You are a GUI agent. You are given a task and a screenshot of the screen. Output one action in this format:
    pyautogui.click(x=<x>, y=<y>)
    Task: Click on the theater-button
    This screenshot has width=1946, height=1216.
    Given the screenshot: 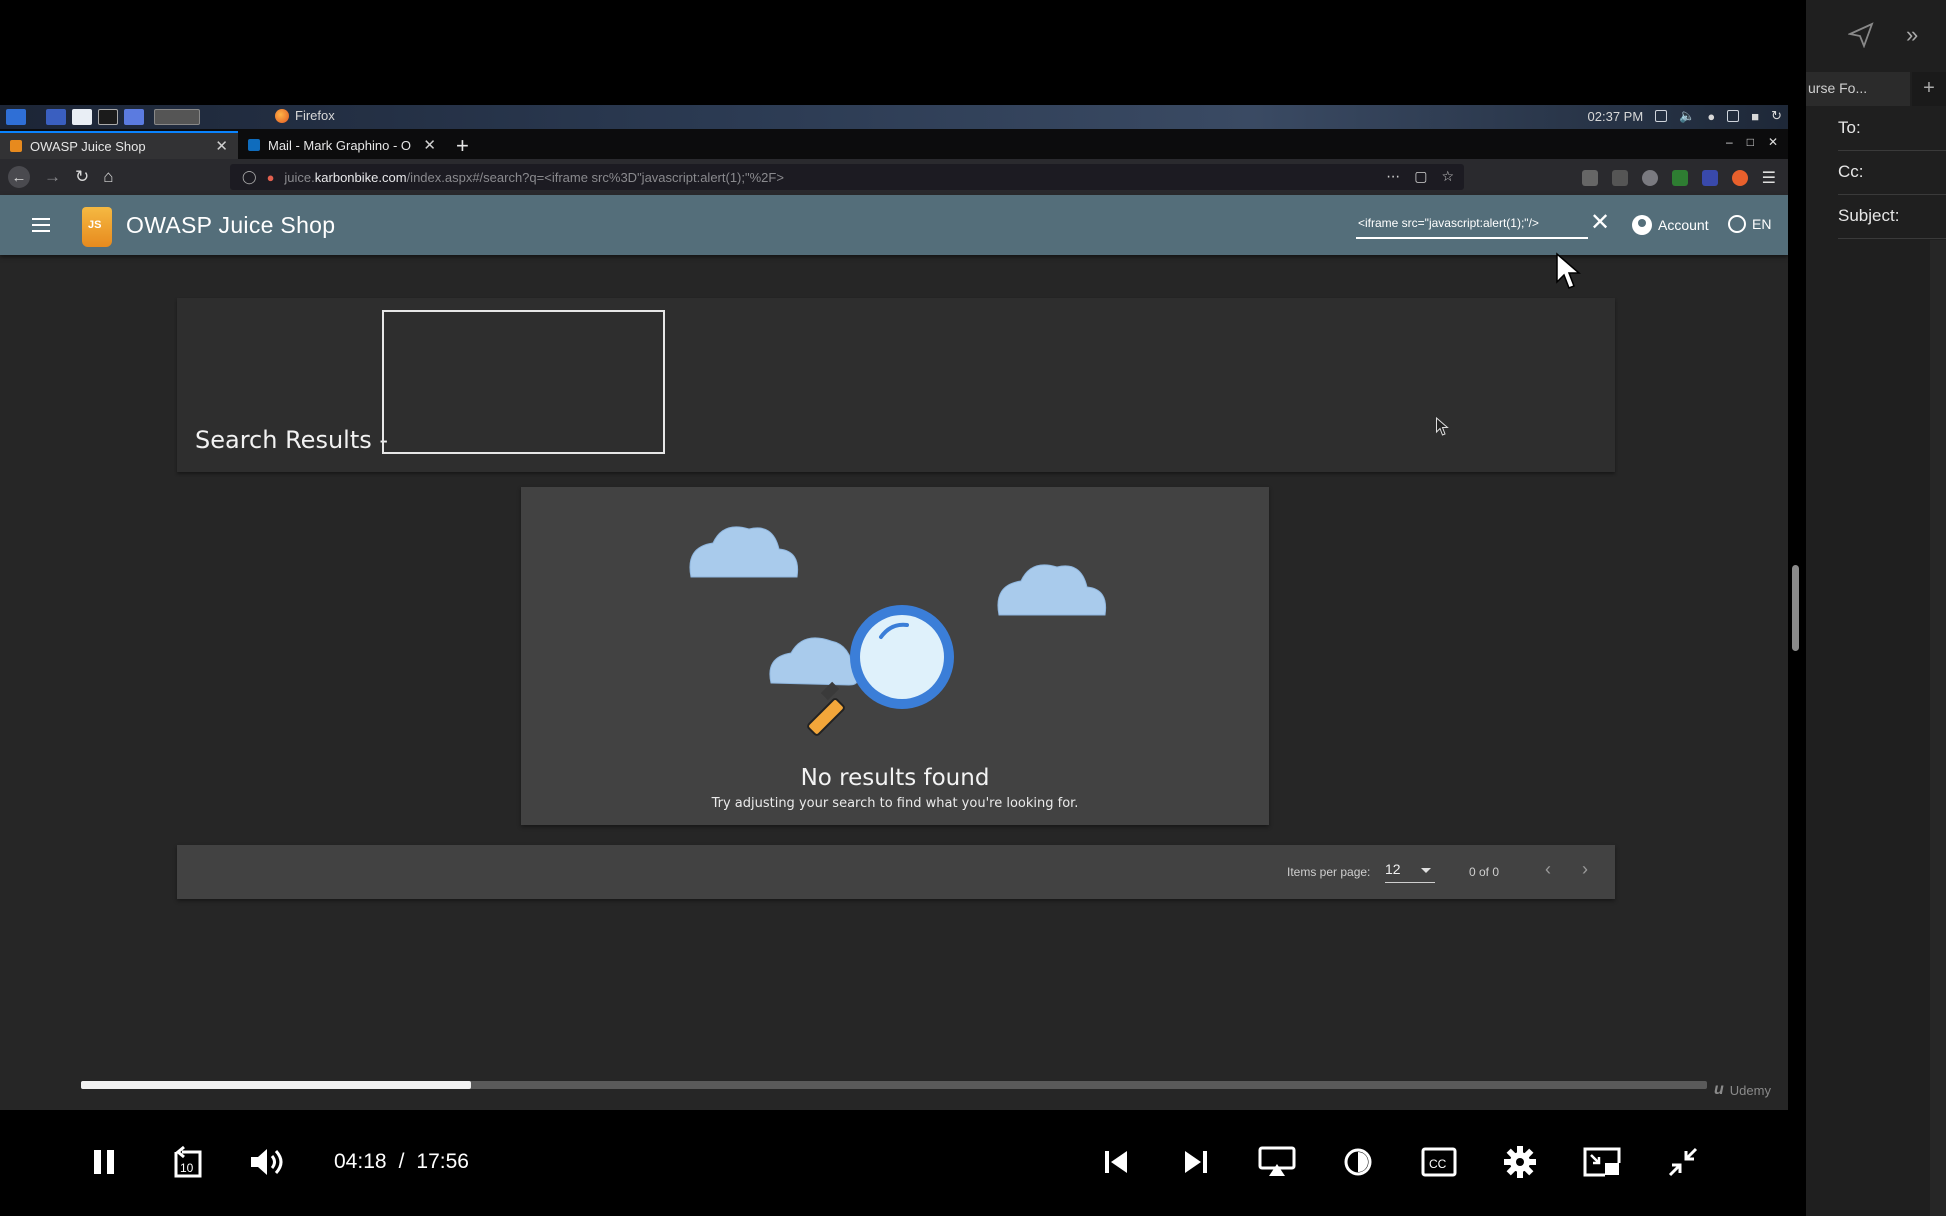 What is the action you would take?
    pyautogui.click(x=1358, y=1162)
    